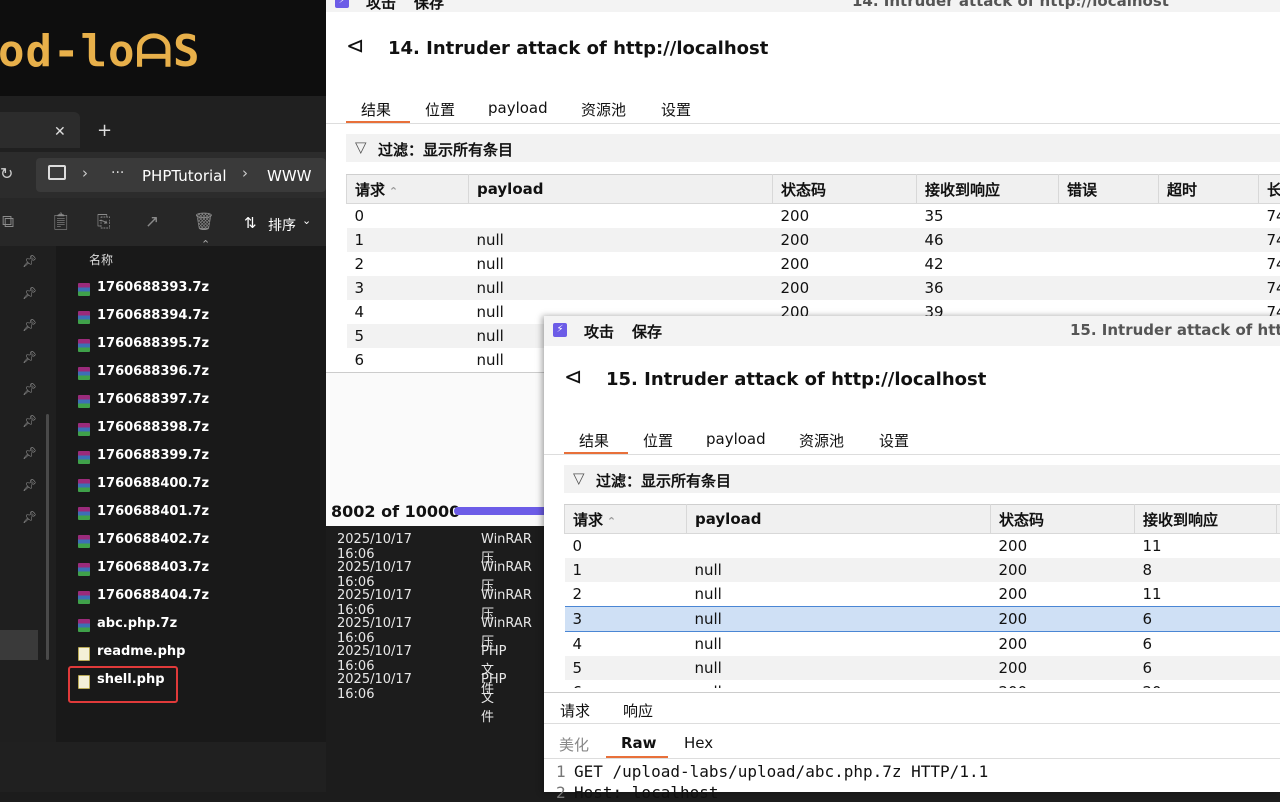 The width and height of the screenshot is (1280, 802). Describe the element at coordinates (573, 377) in the screenshot. I see `attack-target-icon: ⊲` at that location.